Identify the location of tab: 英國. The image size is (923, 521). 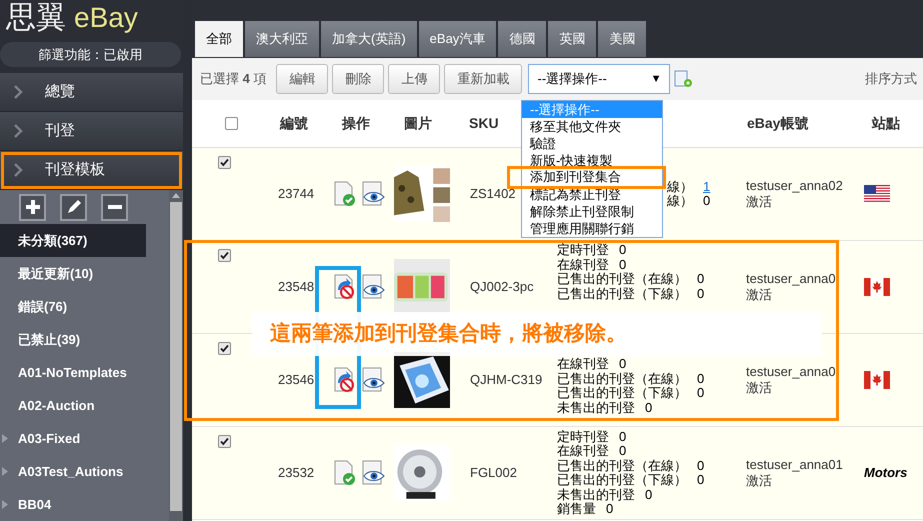
(572, 39).